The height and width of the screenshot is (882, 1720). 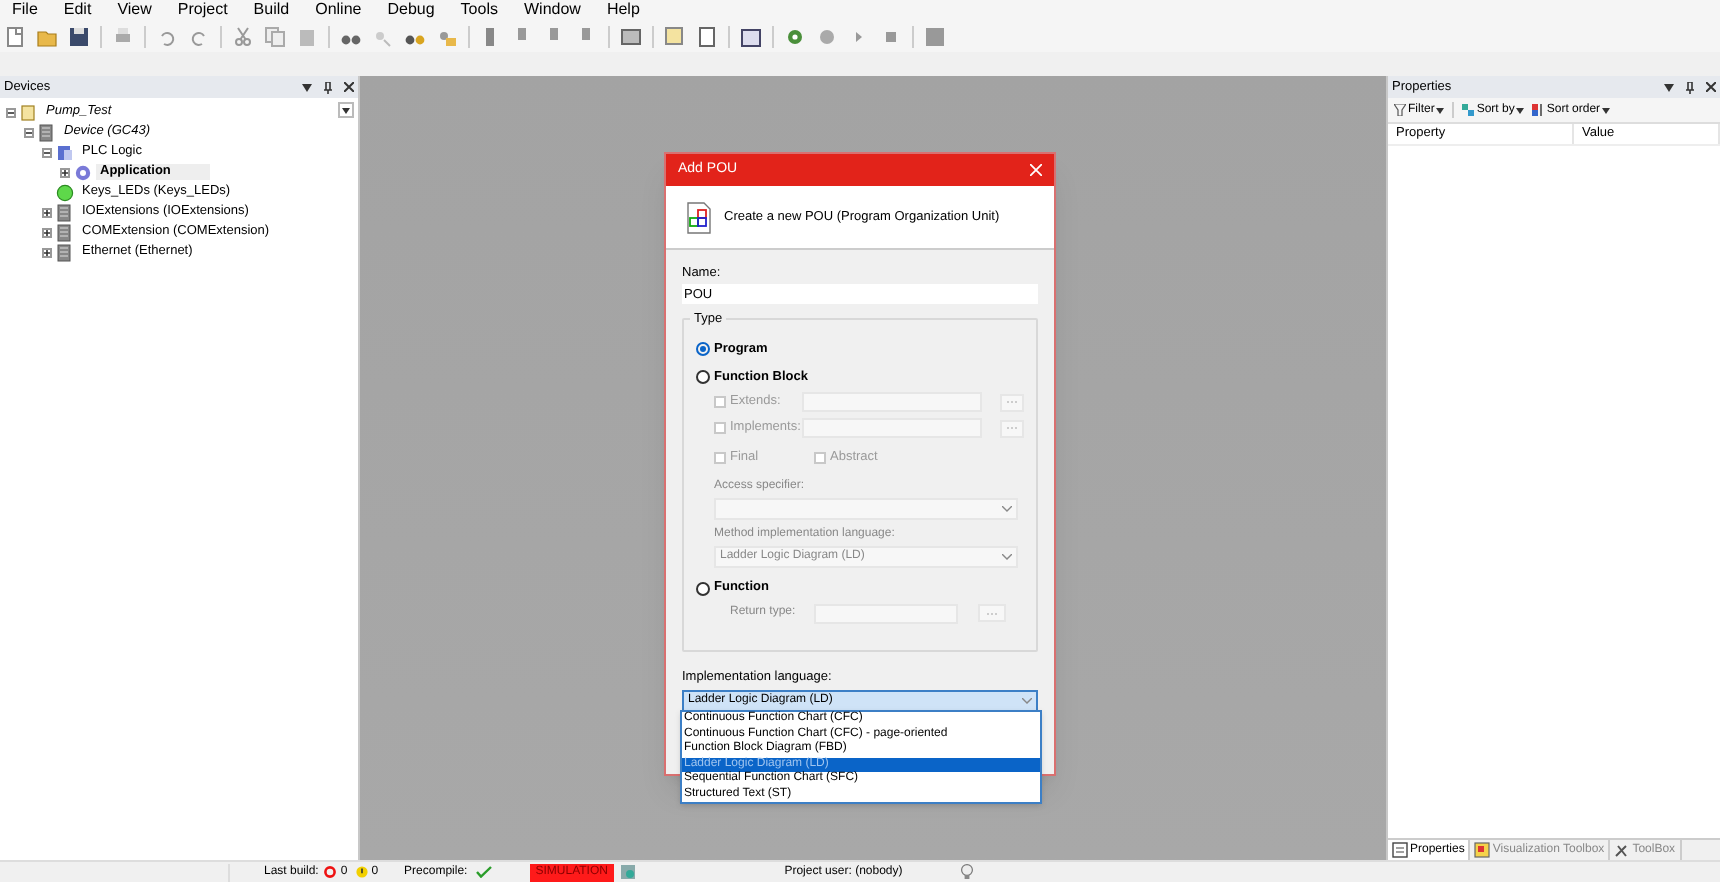 What do you see at coordinates (623, 10) in the screenshot?
I see `menu-item: Help` at bounding box center [623, 10].